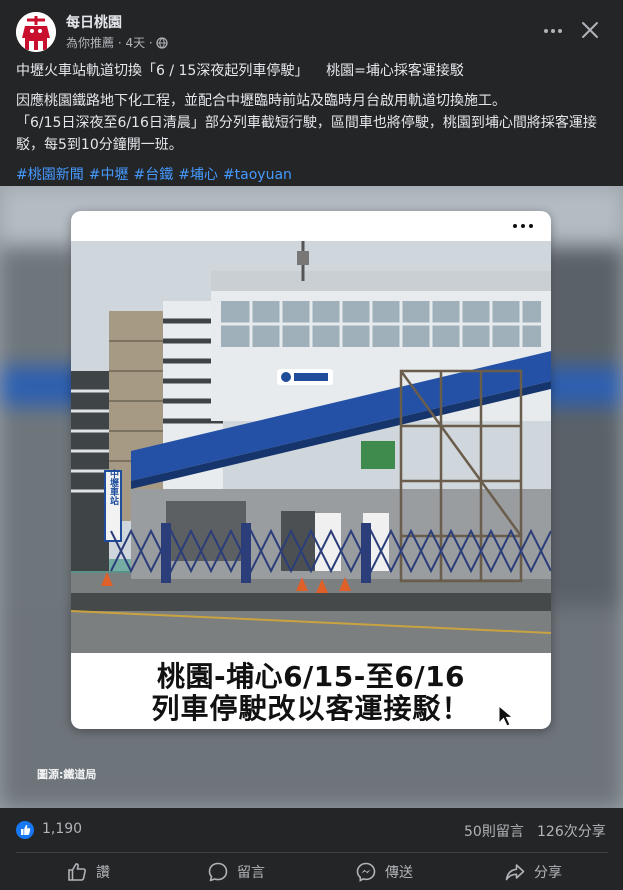  I want to click on more-dots-icon, so click(553, 31).